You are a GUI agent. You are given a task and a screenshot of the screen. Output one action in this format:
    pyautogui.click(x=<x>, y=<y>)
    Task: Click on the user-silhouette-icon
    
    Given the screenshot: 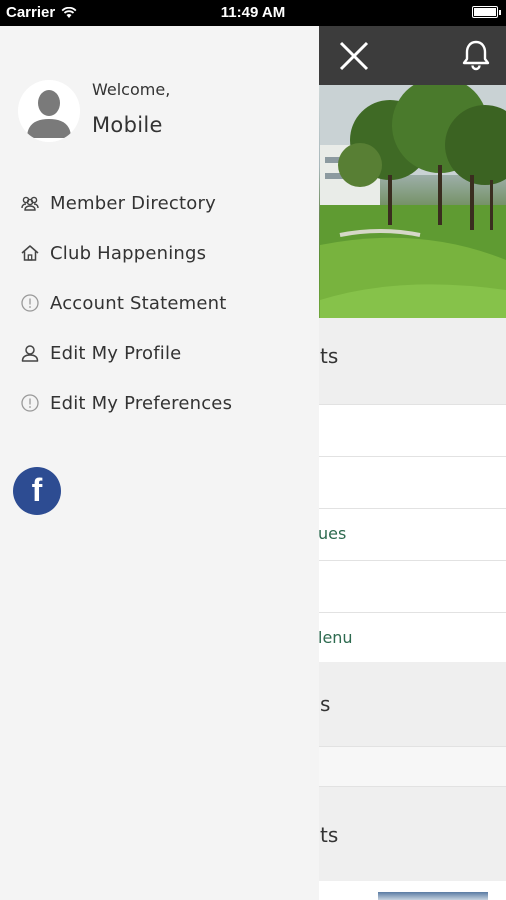 What is the action you would take?
    pyautogui.click(x=49, y=111)
    